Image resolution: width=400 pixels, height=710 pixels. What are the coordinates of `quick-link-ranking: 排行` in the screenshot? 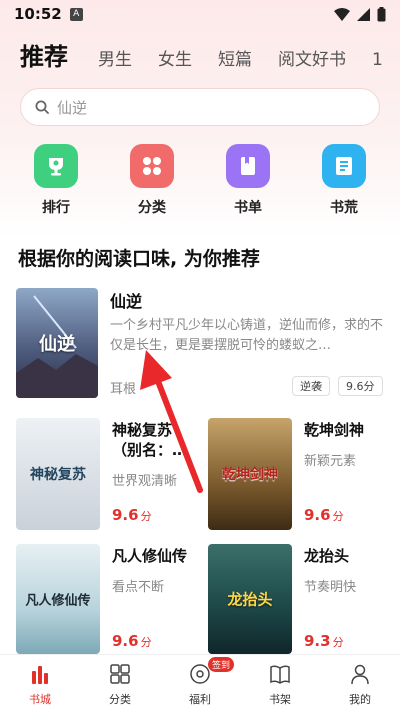 It's located at (56, 180).